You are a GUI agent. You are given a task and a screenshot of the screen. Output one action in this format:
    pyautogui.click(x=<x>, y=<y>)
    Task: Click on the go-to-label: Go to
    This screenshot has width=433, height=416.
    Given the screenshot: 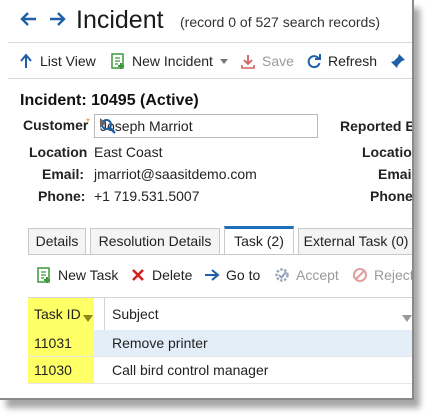 What is the action you would take?
    pyautogui.click(x=243, y=275)
    